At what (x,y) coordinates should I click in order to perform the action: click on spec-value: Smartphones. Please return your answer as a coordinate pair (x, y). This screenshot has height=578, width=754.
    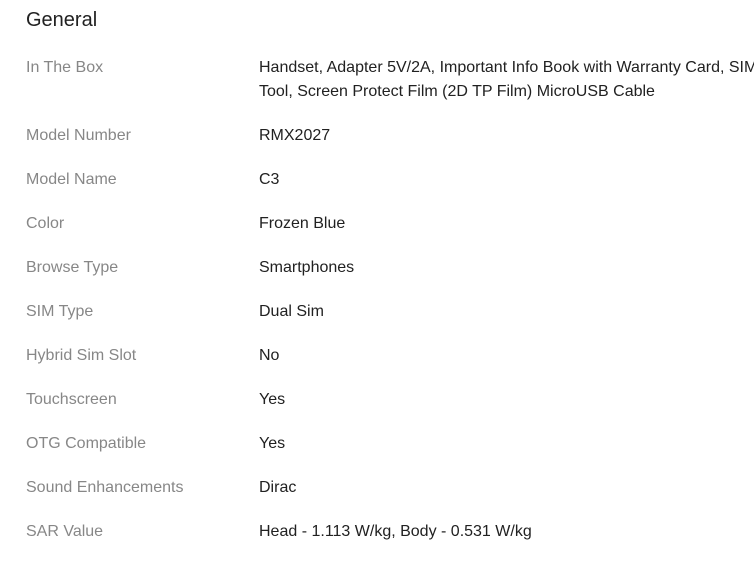
    Looking at the image, I should click on (307, 267).